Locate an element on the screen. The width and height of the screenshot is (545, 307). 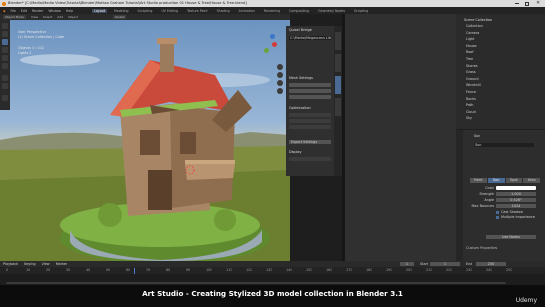
camera-view-icon is located at coordinates (280, 83).